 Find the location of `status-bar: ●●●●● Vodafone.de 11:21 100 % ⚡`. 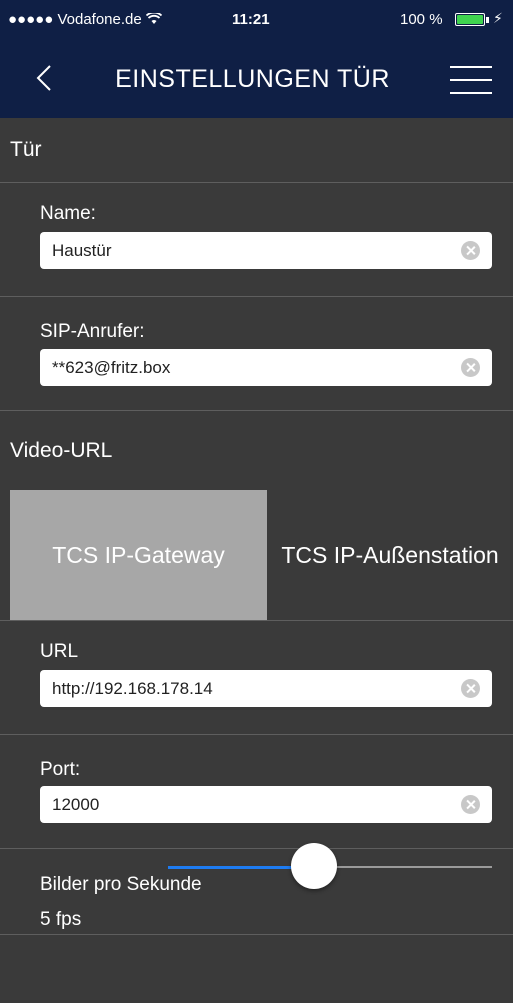

status-bar: ●●●●● Vodafone.de 11:21 100 % ⚡ is located at coordinates (256, 20).